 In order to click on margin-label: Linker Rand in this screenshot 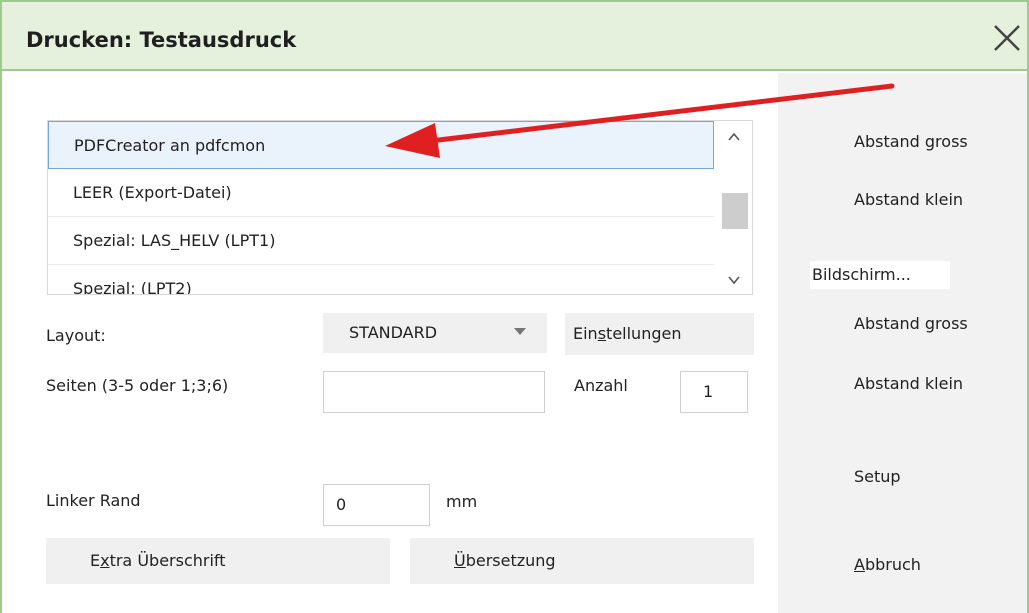, I will do `click(93, 500)`.